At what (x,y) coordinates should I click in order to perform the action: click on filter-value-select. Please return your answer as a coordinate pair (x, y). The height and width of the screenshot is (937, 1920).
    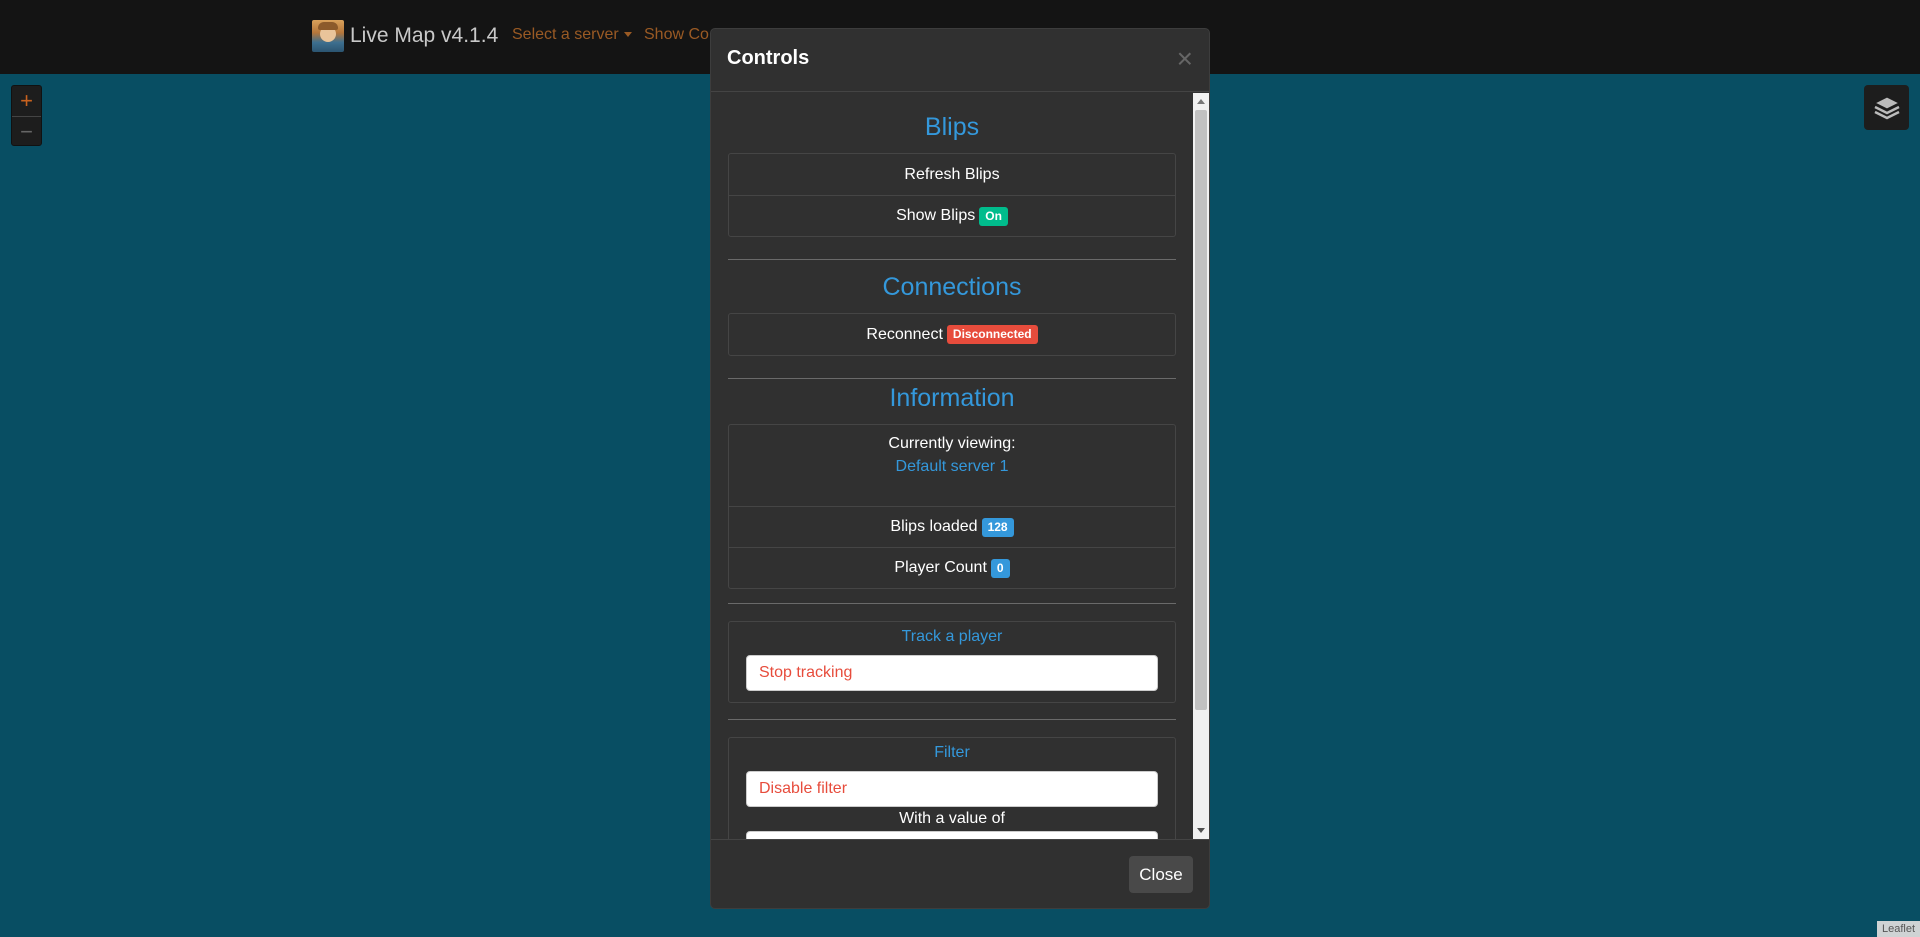
    Looking at the image, I should click on (952, 835).